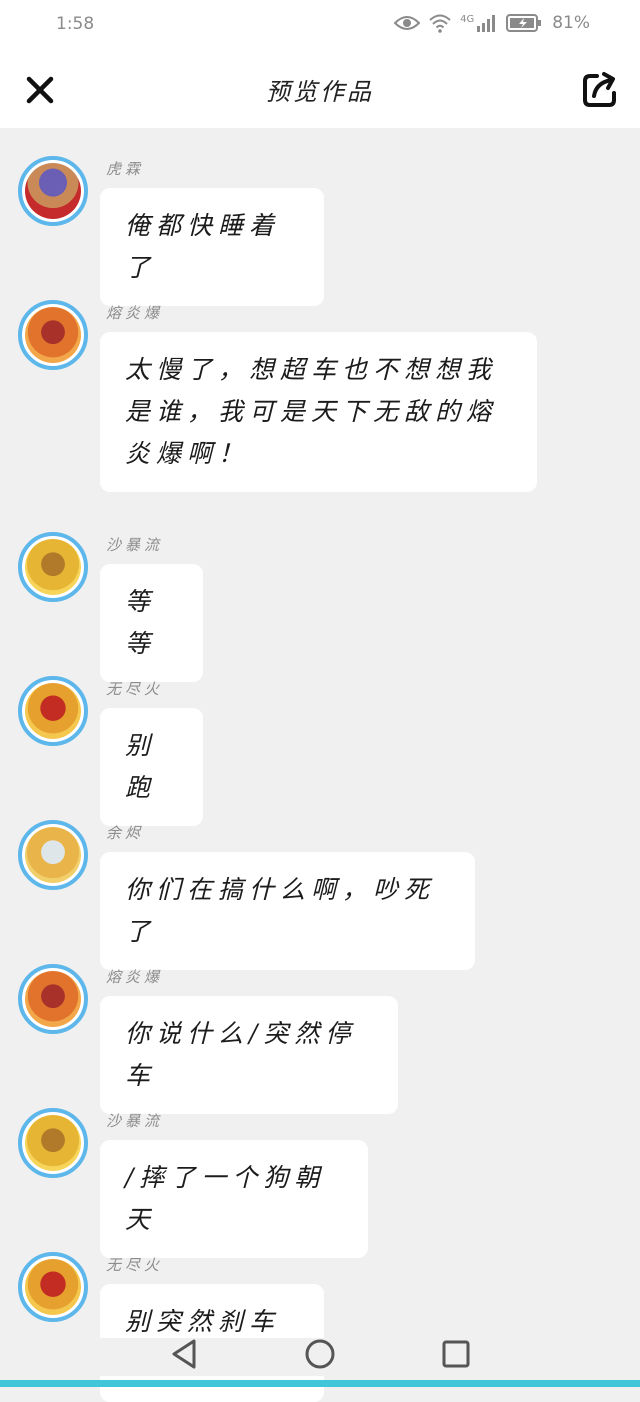 The width and height of the screenshot is (640, 1402). I want to click on app-header: 预览作品, so click(320, 90).